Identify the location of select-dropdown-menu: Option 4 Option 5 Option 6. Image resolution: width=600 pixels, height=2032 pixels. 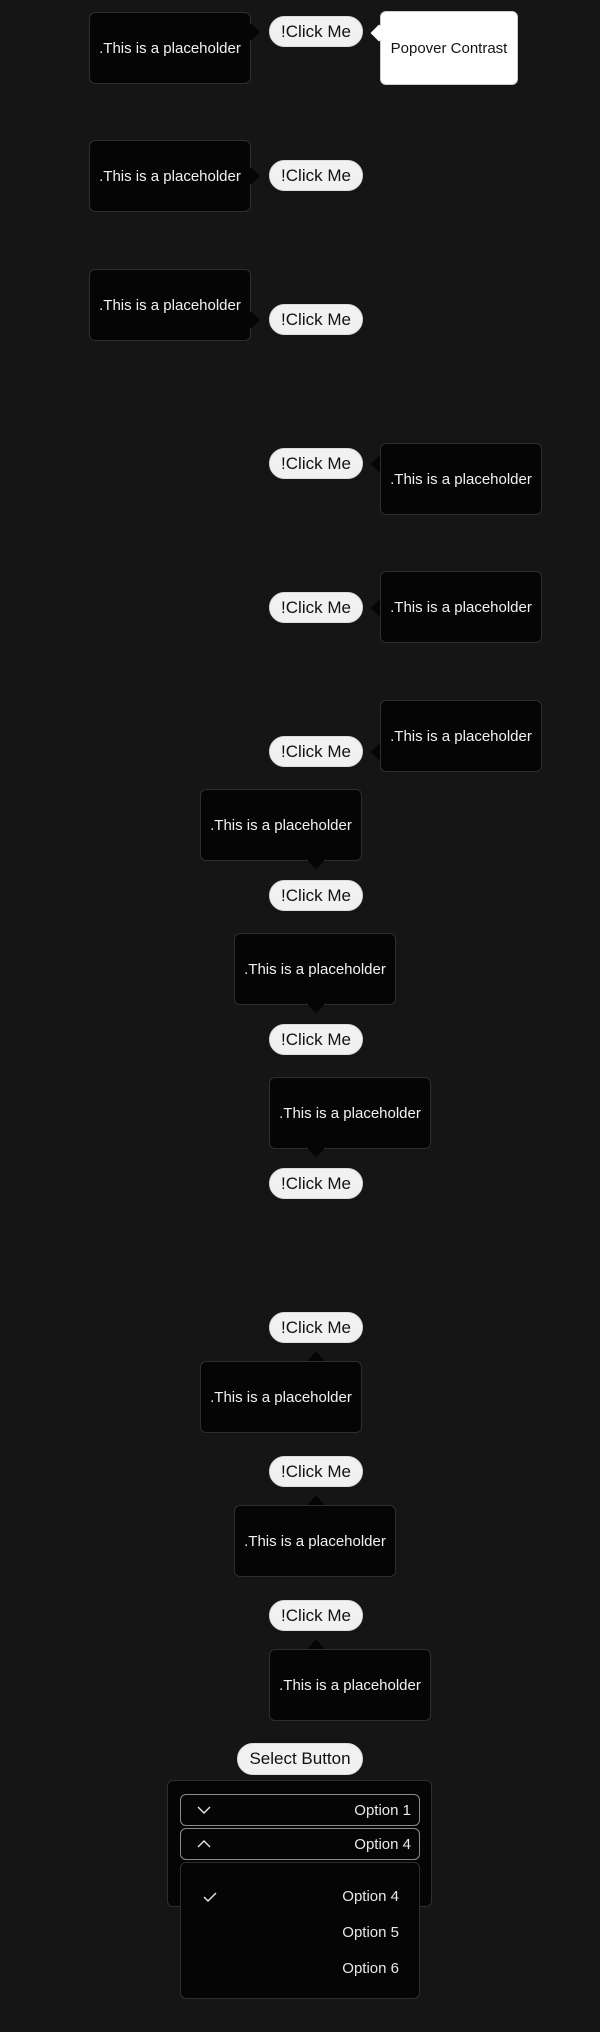
(300, 1930).